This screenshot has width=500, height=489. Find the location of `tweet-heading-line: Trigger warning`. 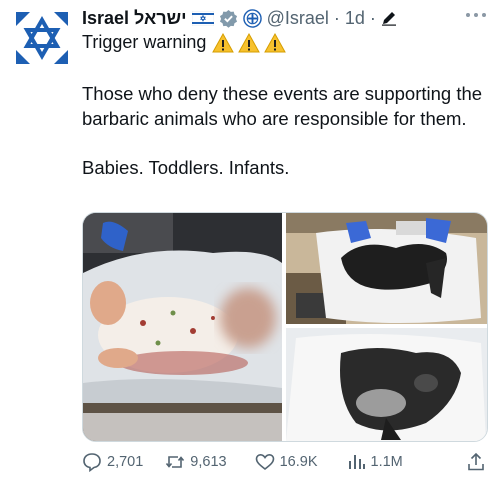

tweet-heading-line: Trigger warning is located at coordinates (184, 42).